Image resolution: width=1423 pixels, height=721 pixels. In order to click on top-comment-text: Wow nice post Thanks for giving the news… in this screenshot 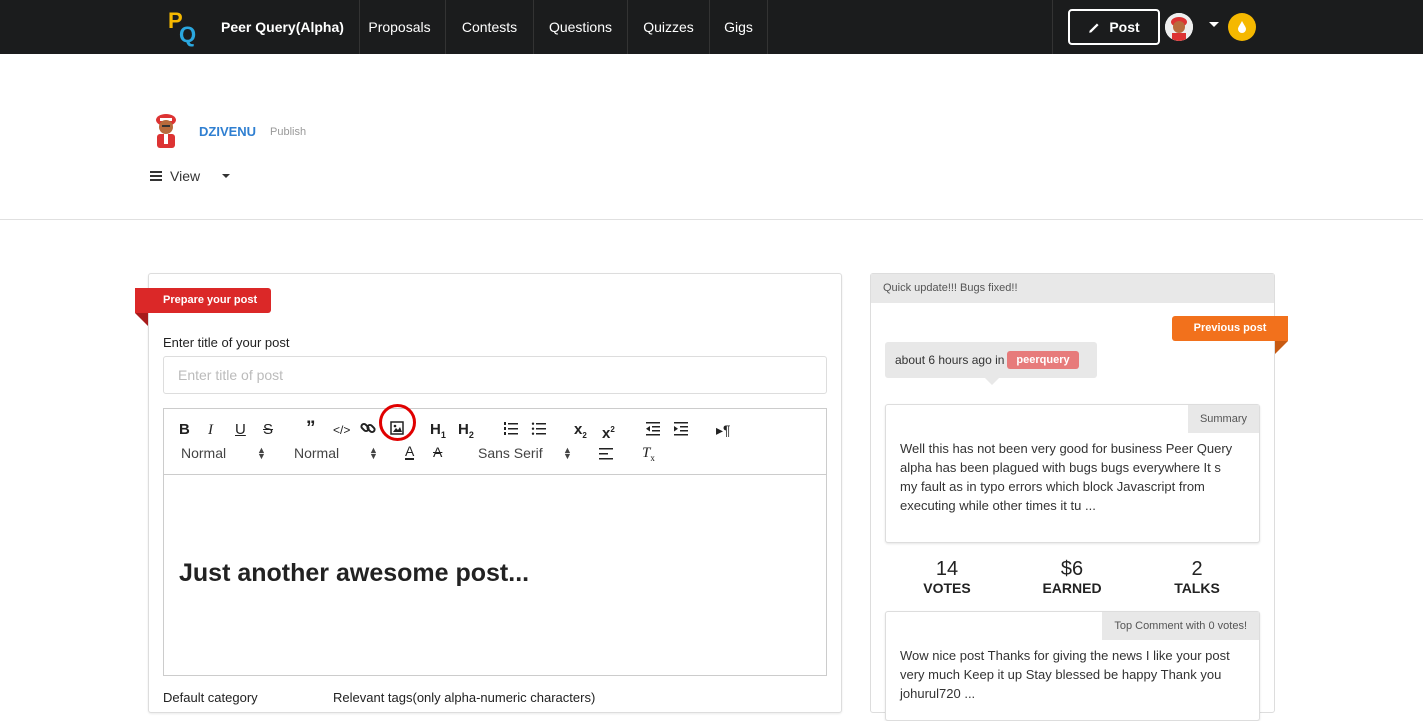, I will do `click(1065, 674)`.